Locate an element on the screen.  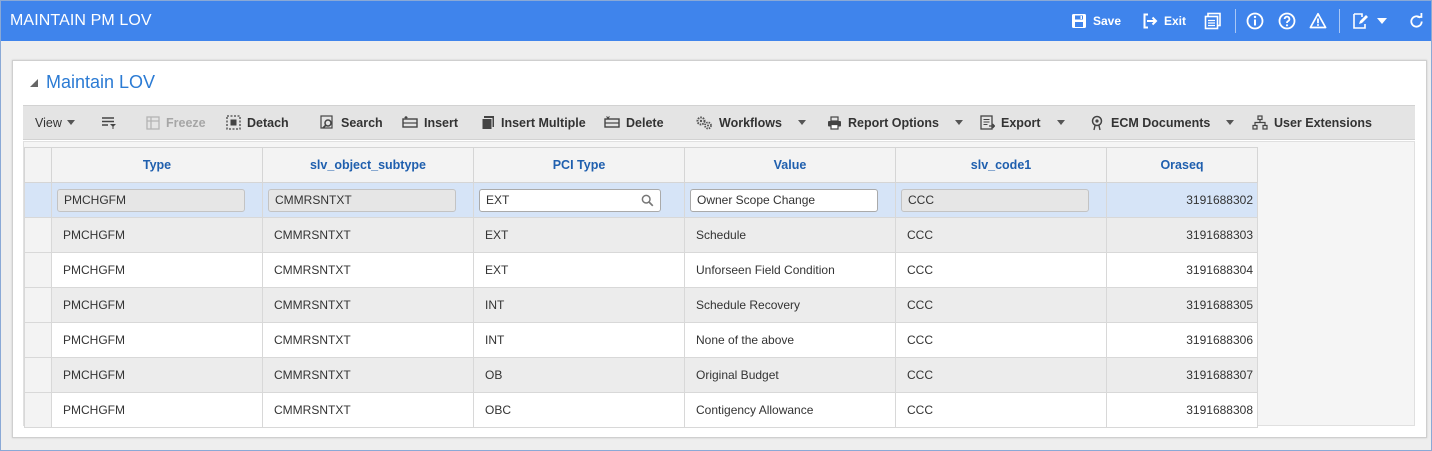
column-header-type: Type is located at coordinates (157, 165).